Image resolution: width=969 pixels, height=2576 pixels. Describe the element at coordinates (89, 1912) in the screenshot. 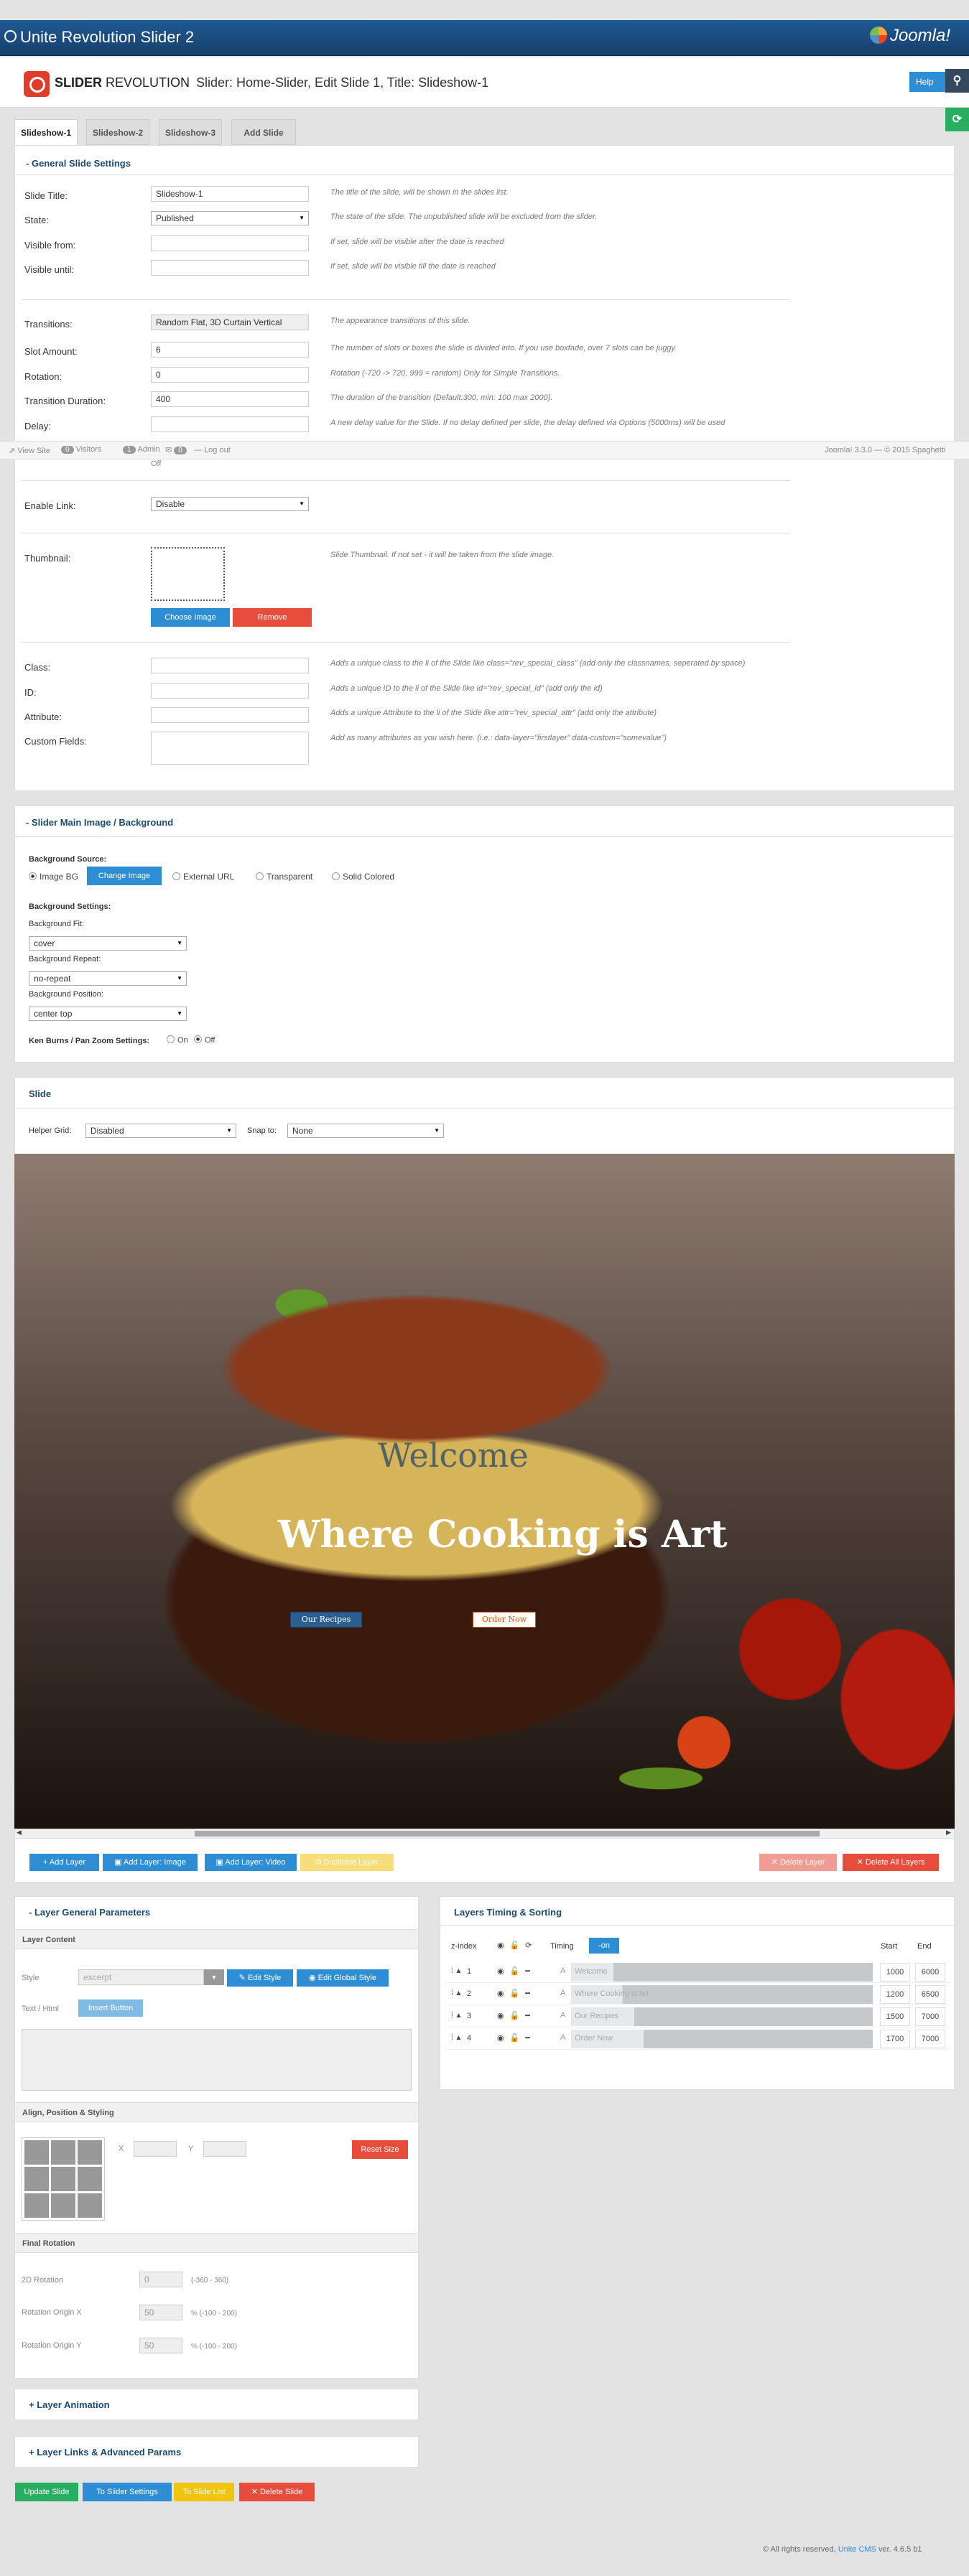

I see `layer-params-title: - Layer General Parameters` at that location.